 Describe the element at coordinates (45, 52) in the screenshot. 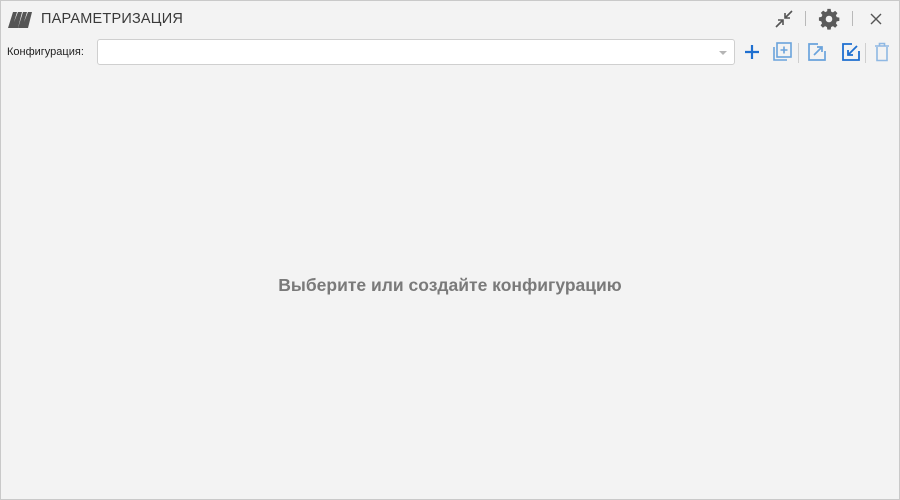

I see `config-label: Конфигурация:` at that location.